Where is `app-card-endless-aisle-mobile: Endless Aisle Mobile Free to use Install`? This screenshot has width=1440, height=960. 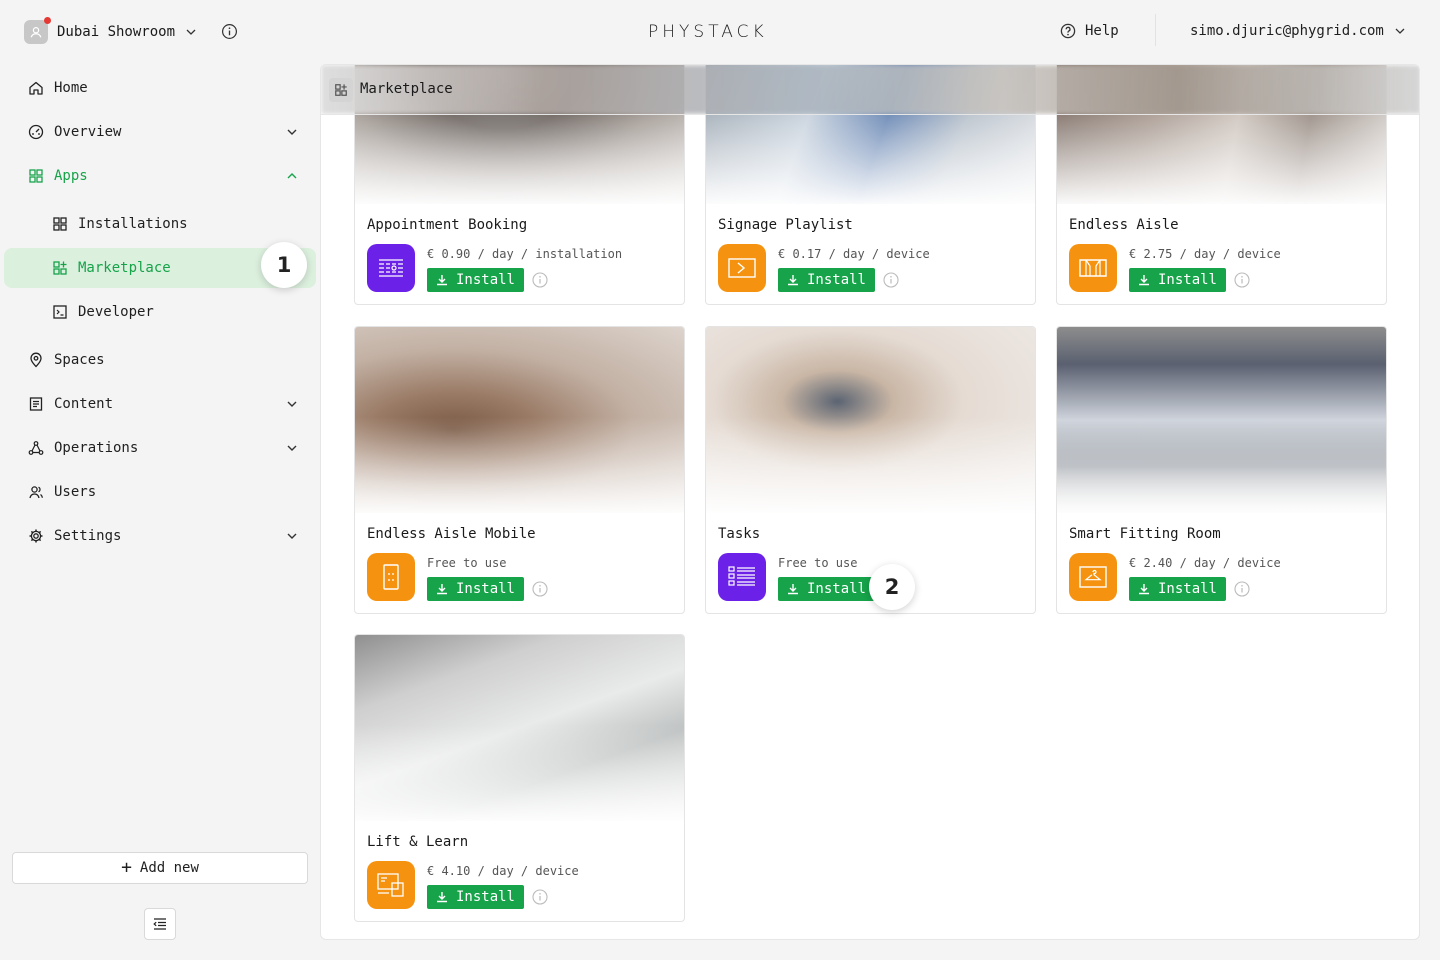 app-card-endless-aisle-mobile: Endless Aisle Mobile Free to use Install is located at coordinates (519, 470).